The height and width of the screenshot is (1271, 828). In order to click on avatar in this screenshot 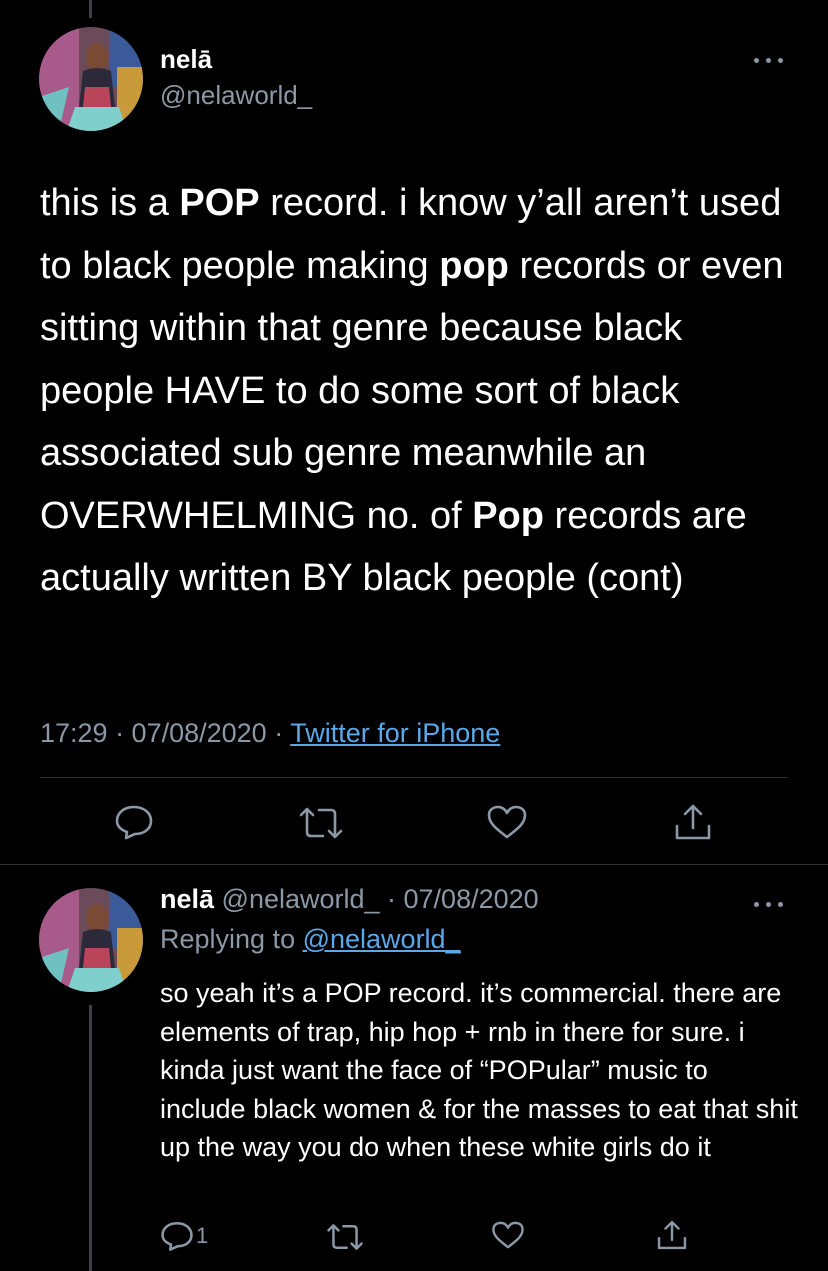, I will do `click(91, 79)`.